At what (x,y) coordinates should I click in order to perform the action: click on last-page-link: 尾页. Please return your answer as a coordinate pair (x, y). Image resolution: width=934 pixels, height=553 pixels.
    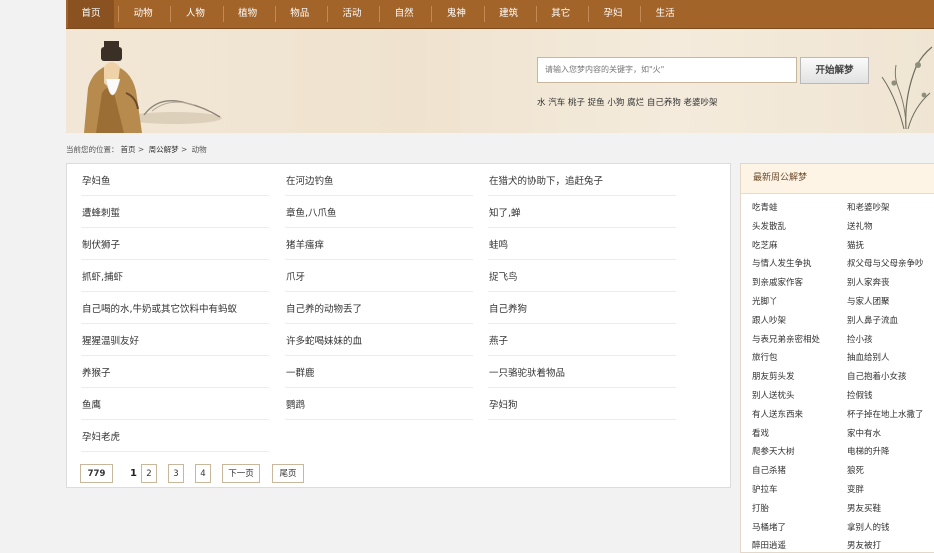
    Looking at the image, I should click on (288, 473).